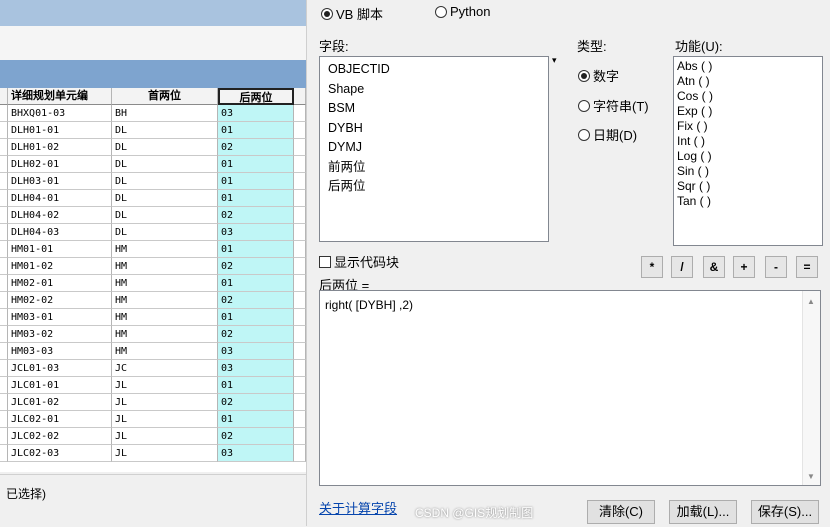 The height and width of the screenshot is (527, 830). What do you see at coordinates (748, 96) in the screenshot?
I see `function-list-item: Cos ( )` at bounding box center [748, 96].